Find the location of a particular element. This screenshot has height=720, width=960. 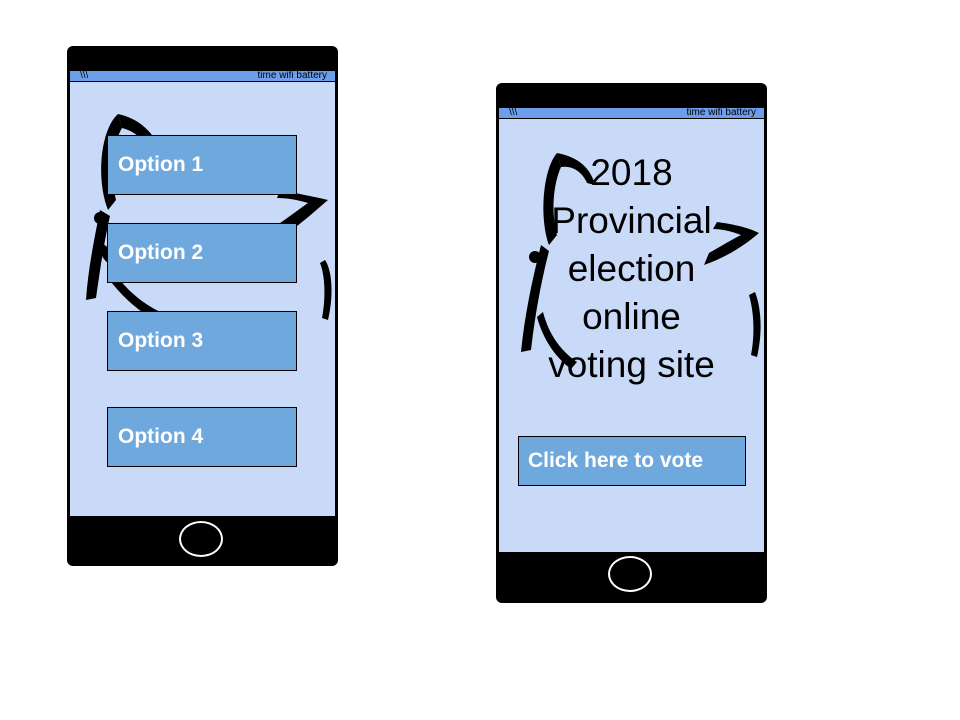

title-line: election is located at coordinates (631, 268).